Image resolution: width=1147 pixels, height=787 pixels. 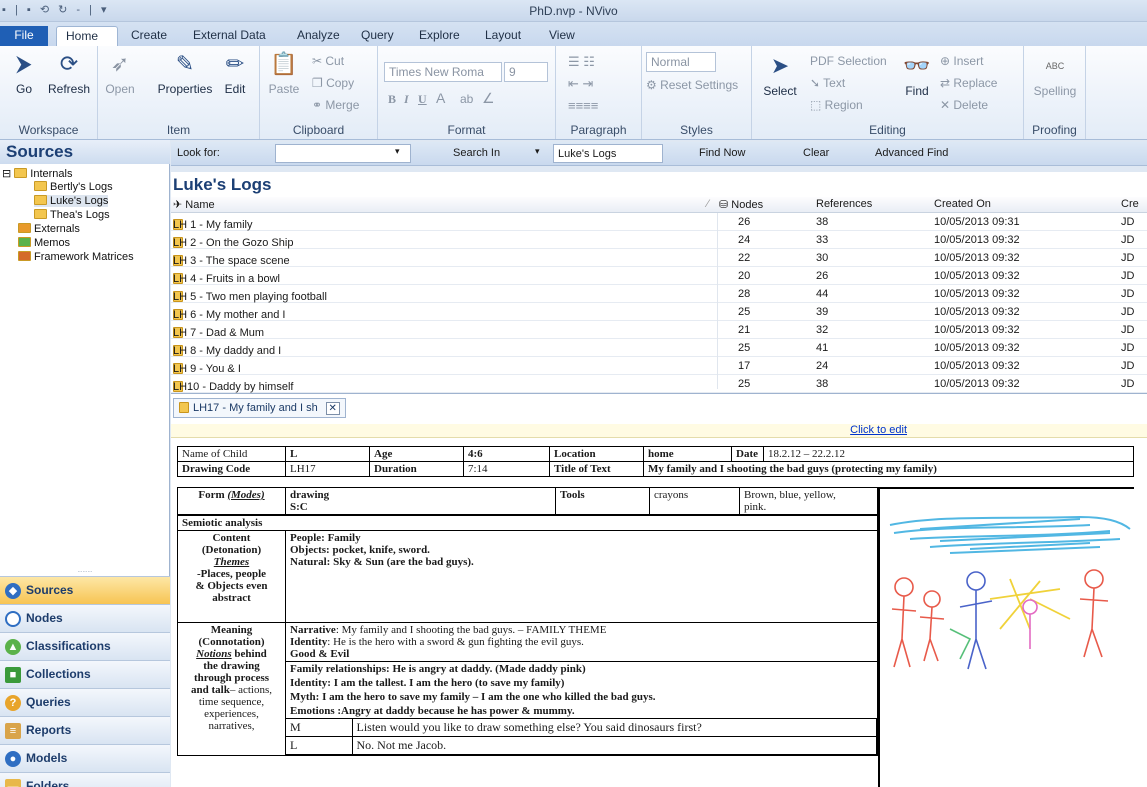 I want to click on merge-button: ⚭ Merge, so click(x=335, y=105).